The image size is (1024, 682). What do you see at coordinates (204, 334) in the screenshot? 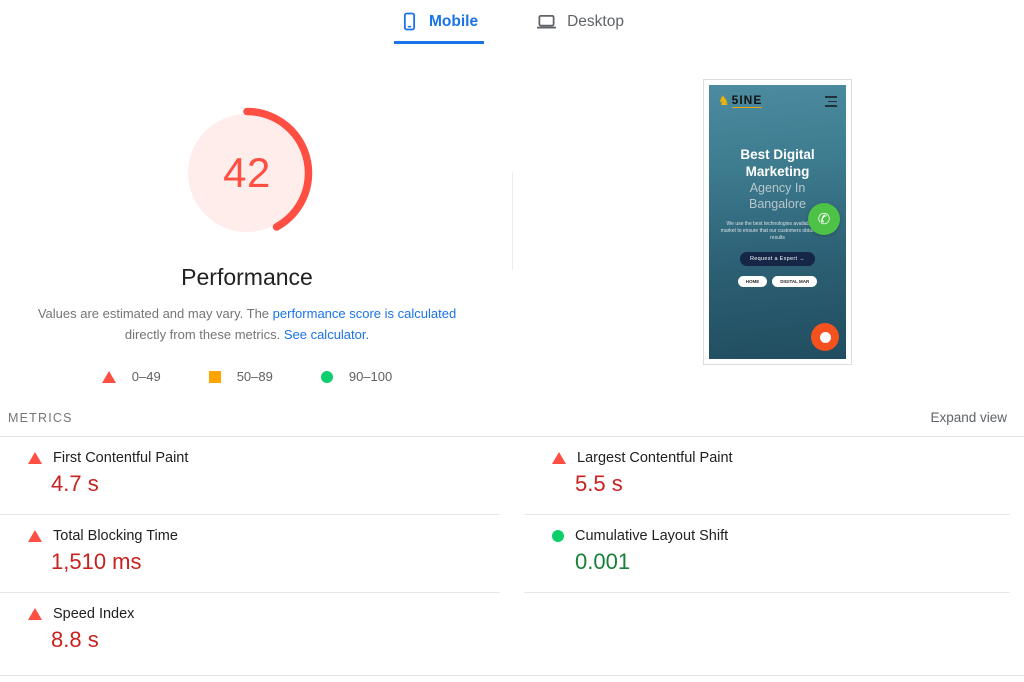
I see `description-text-2: directly from these metrics.` at bounding box center [204, 334].